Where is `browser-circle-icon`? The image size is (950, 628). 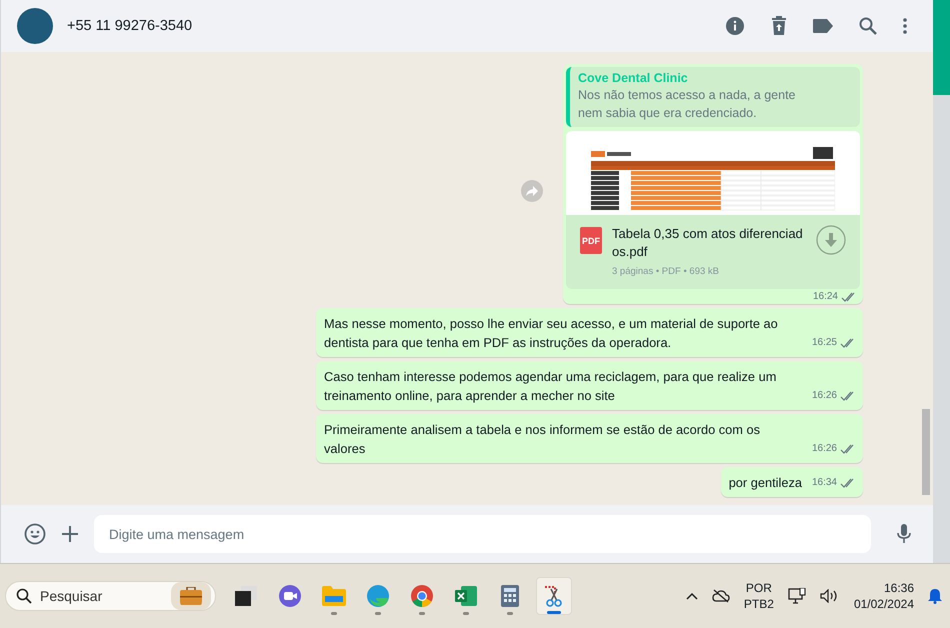 browser-circle-icon is located at coordinates (422, 596).